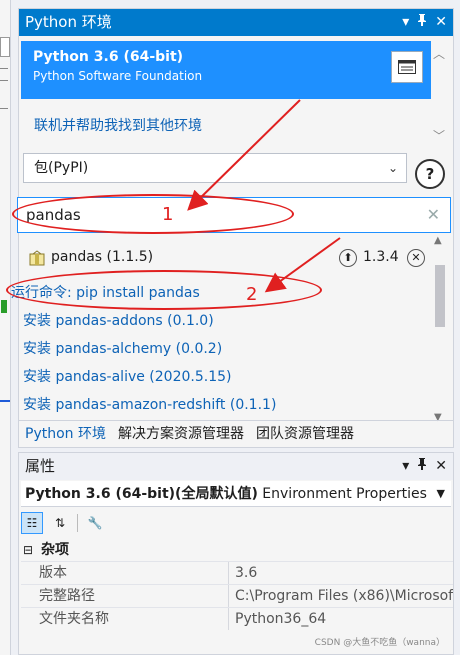 Image resolution: width=460 pixels, height=655 pixels. I want to click on watermark: CSDN @大鱼不吃鱼（wanna）, so click(379, 643).